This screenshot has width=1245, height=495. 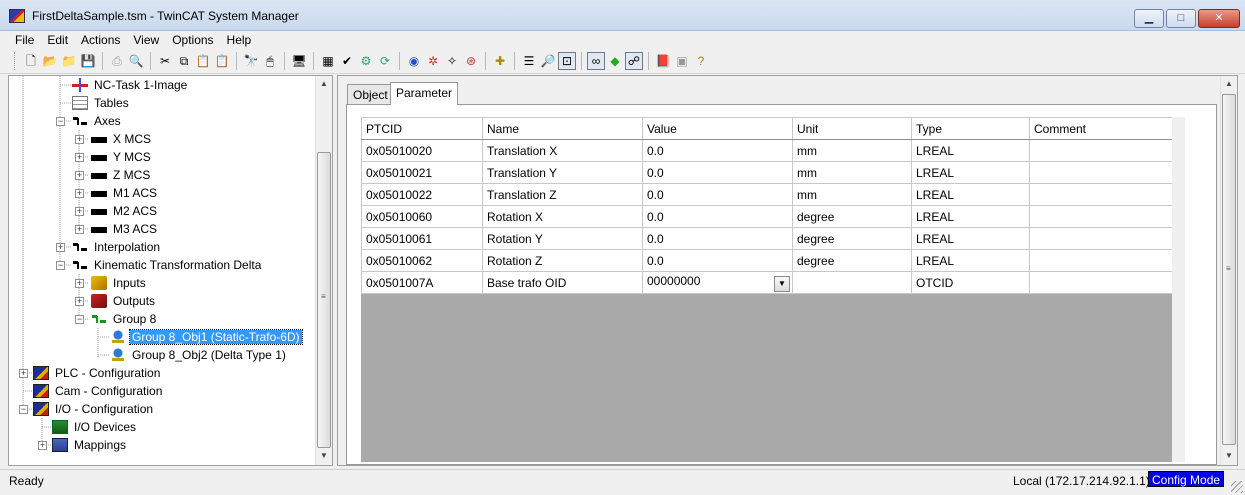 I want to click on find-icon: 🔭, so click(x=251, y=61).